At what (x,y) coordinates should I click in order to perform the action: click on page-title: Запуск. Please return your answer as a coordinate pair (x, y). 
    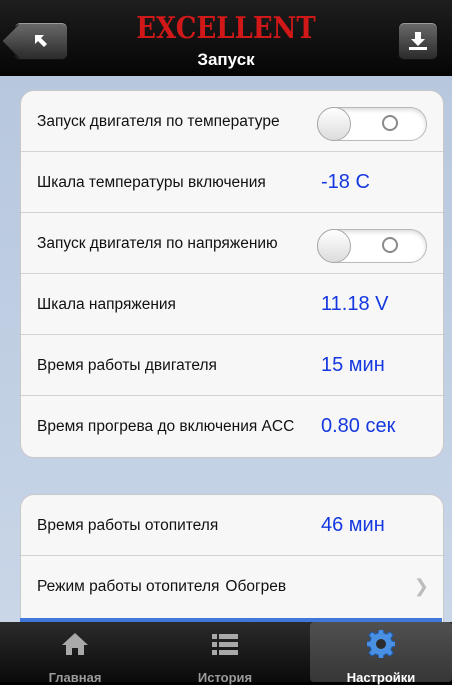
    Looking at the image, I should click on (226, 59).